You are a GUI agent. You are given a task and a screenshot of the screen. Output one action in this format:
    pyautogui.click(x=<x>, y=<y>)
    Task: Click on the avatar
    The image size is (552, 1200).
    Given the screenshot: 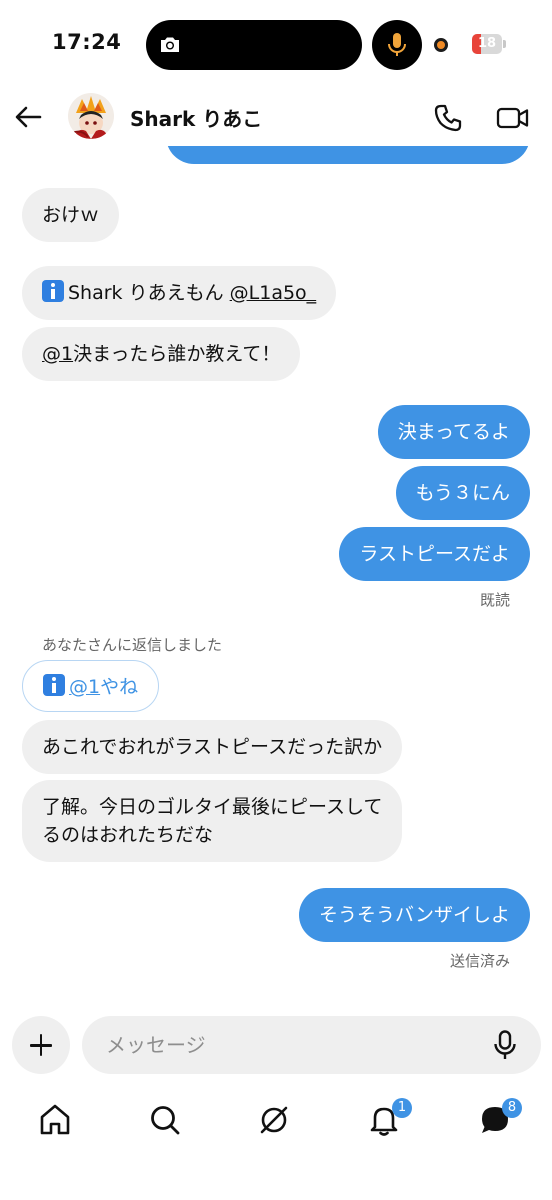 What is the action you would take?
    pyautogui.click(x=91, y=116)
    